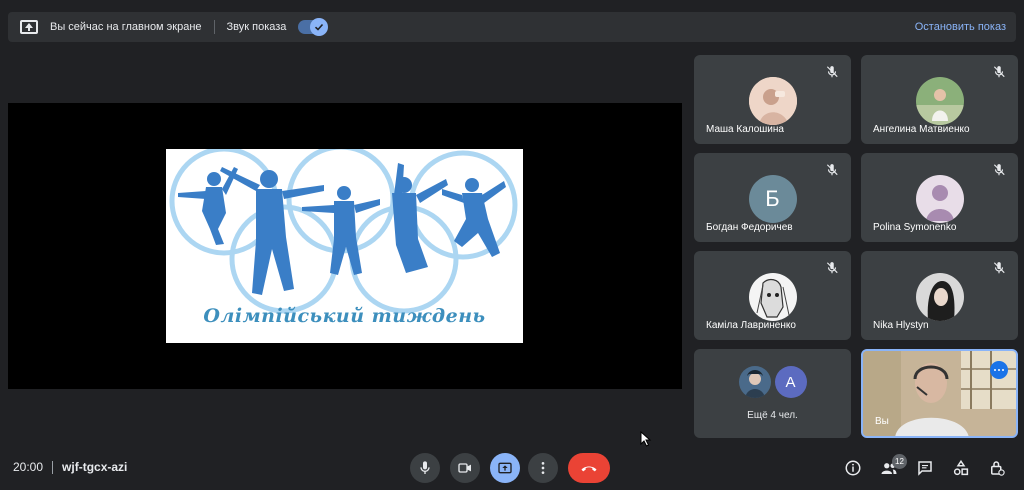 The height and width of the screenshot is (490, 1024). I want to click on more-participants-tile: А Ещё 4 чел., so click(772, 393).